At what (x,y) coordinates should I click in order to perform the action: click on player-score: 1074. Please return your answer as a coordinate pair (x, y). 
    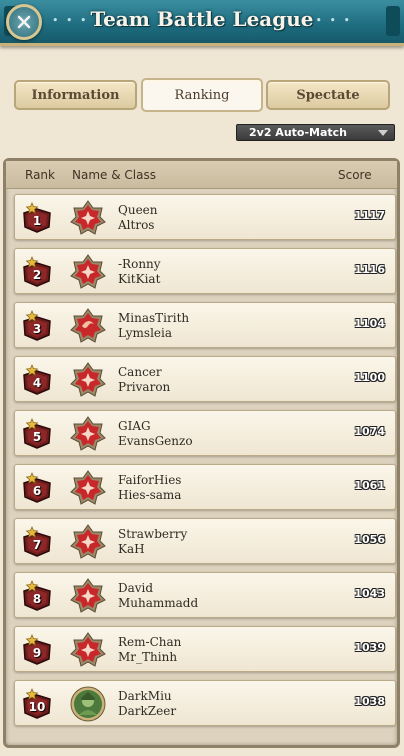
    Looking at the image, I should click on (369, 431).